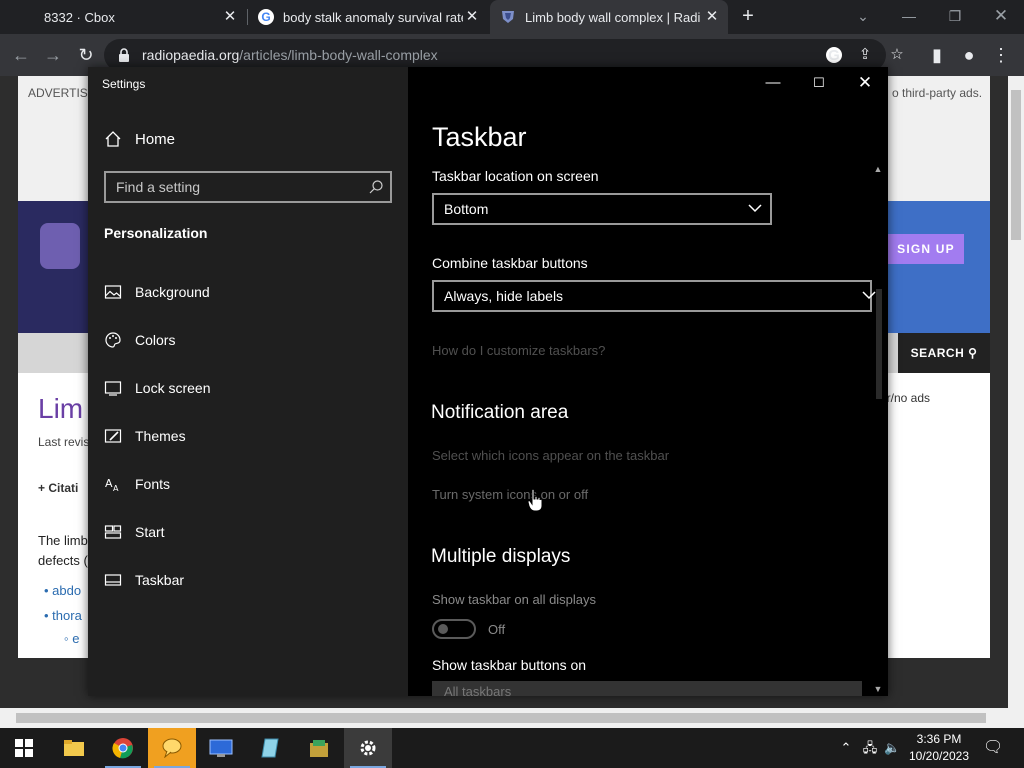 The width and height of the screenshot is (1024, 768). Describe the element at coordinates (897, 55) in the screenshot. I see `bookmark-star-icon: ☆` at that location.